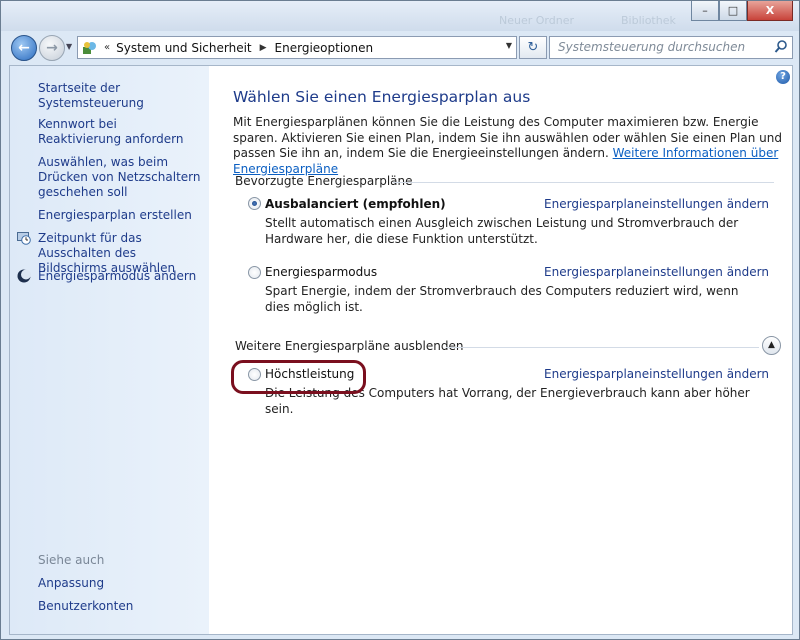 This screenshot has height=640, width=800. I want to click on forward-button: →, so click(52, 48).